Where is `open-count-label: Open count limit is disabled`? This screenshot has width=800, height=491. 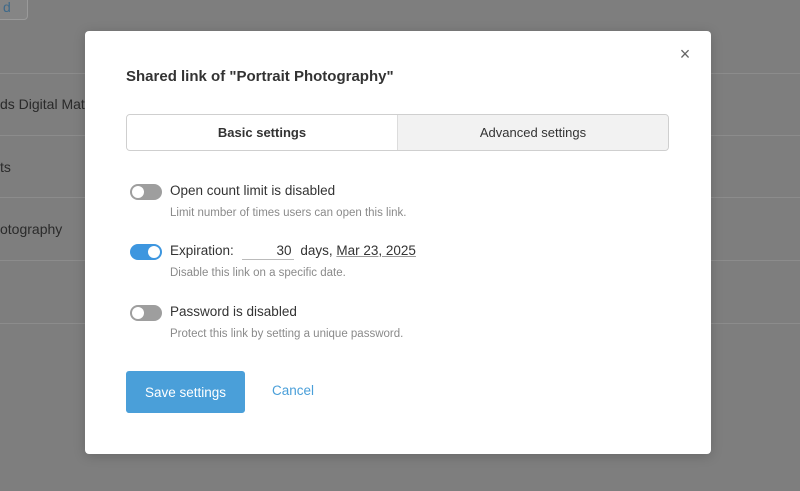 open-count-label: Open count limit is disabled is located at coordinates (252, 190).